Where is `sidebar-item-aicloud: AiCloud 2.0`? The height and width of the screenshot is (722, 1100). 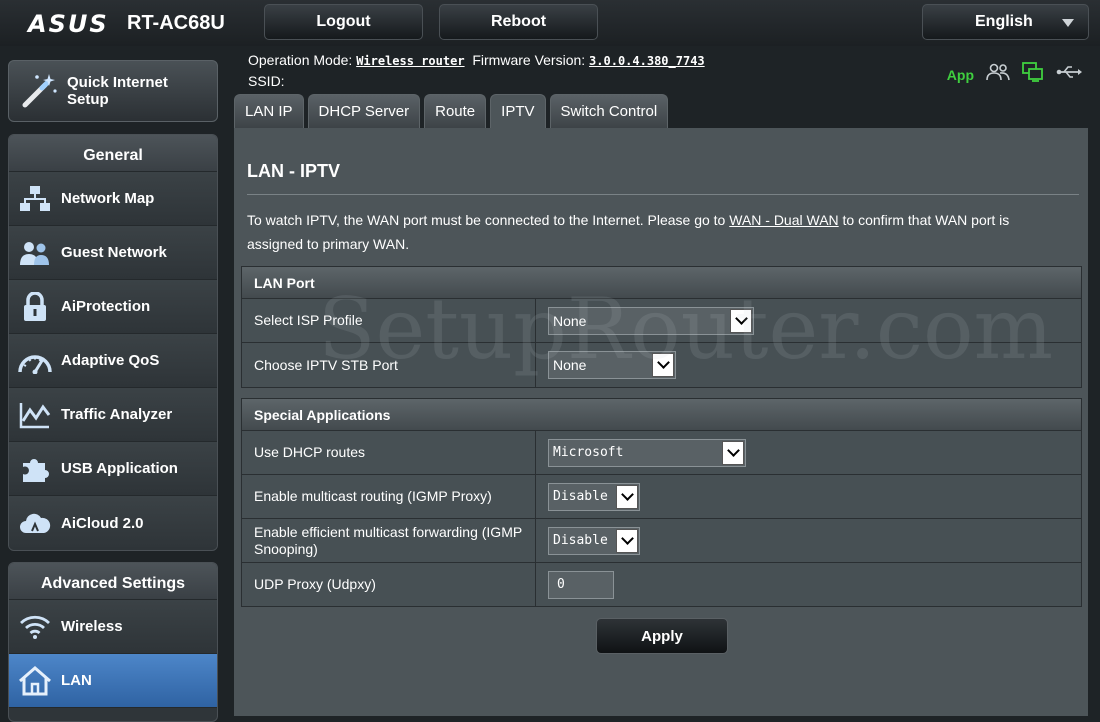 sidebar-item-aicloud: AiCloud 2.0 is located at coordinates (113, 523).